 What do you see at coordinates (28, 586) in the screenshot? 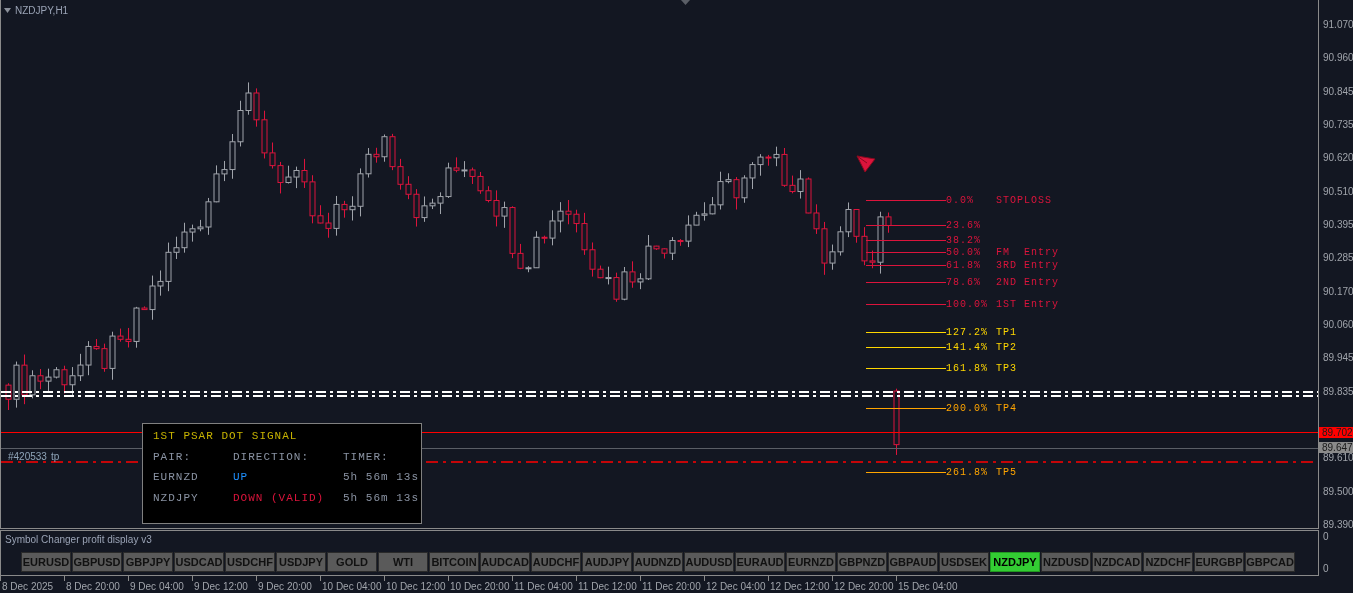
I see `time-label: 8 Dec 2025` at bounding box center [28, 586].